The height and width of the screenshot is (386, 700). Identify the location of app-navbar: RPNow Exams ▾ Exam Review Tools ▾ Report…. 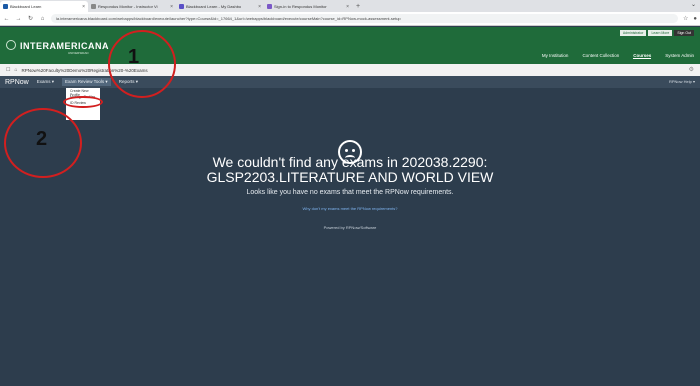
(350, 82).